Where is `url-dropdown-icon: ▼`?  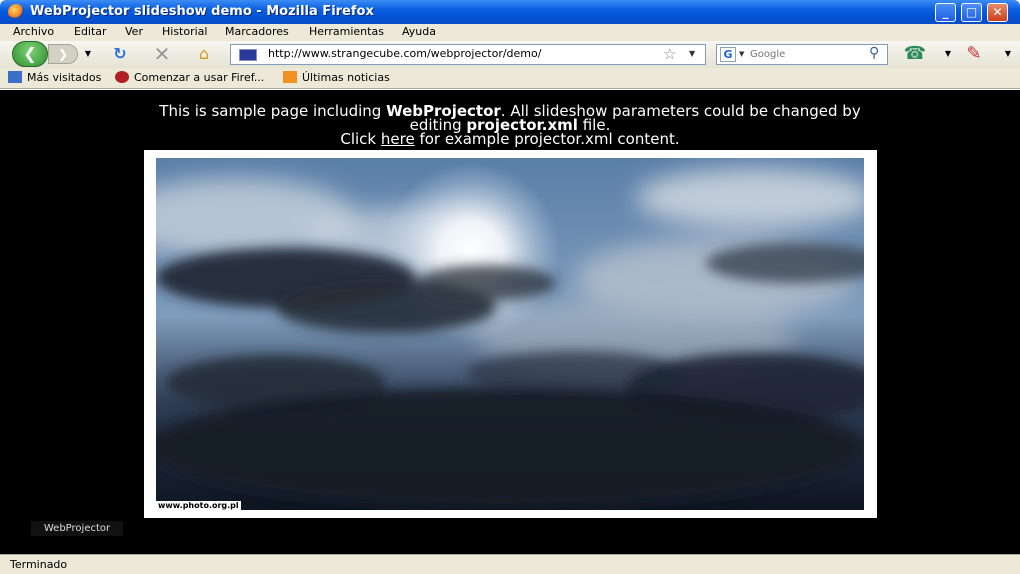 url-dropdown-icon: ▼ is located at coordinates (692, 53).